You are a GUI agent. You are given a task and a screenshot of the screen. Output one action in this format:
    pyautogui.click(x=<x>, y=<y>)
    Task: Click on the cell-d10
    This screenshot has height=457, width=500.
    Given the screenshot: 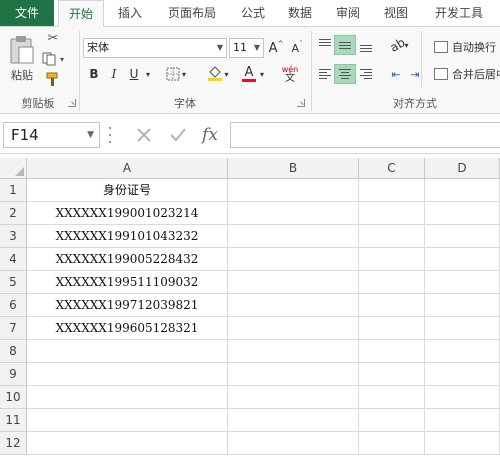 What is the action you would take?
    pyautogui.click(x=462, y=397)
    